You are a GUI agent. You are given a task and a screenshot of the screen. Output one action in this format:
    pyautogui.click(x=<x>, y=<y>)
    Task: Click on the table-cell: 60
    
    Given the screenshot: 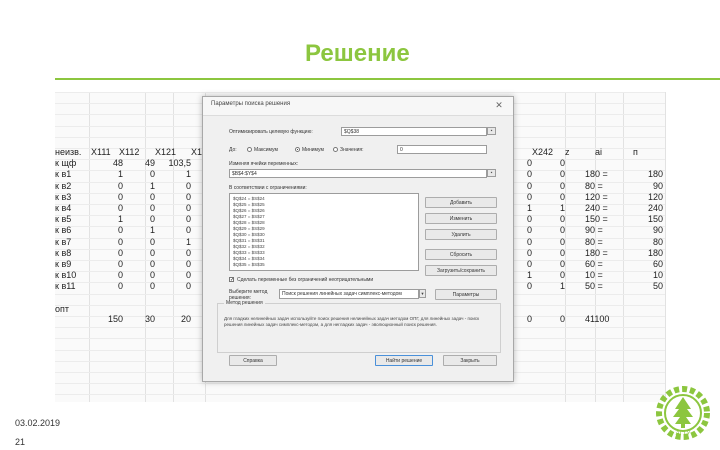 What is the action you would take?
    pyautogui.click(x=657, y=264)
    